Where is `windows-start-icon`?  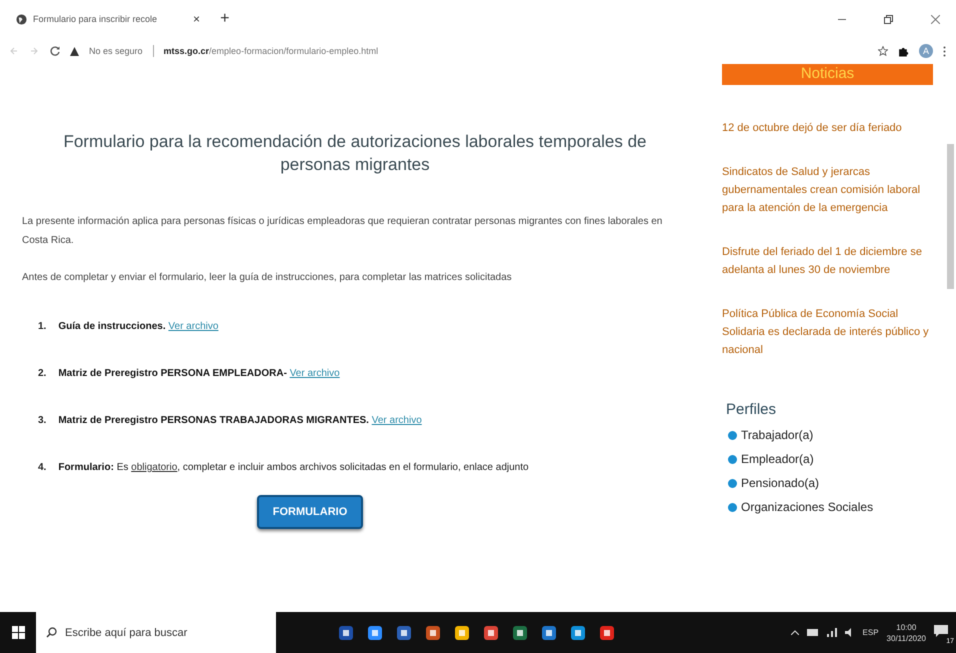
windows-start-icon is located at coordinates (18, 632).